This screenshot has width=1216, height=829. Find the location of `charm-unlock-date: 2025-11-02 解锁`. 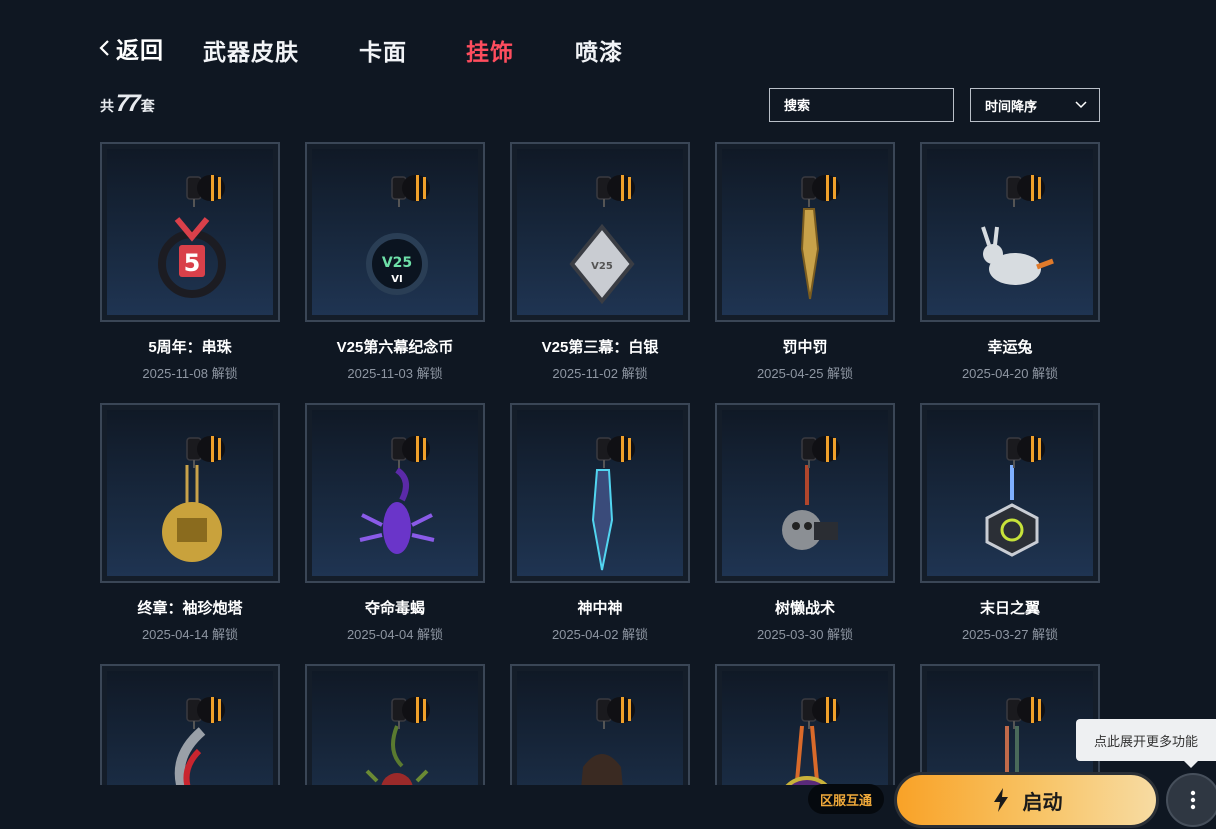

charm-unlock-date: 2025-11-02 解锁 is located at coordinates (600, 373).